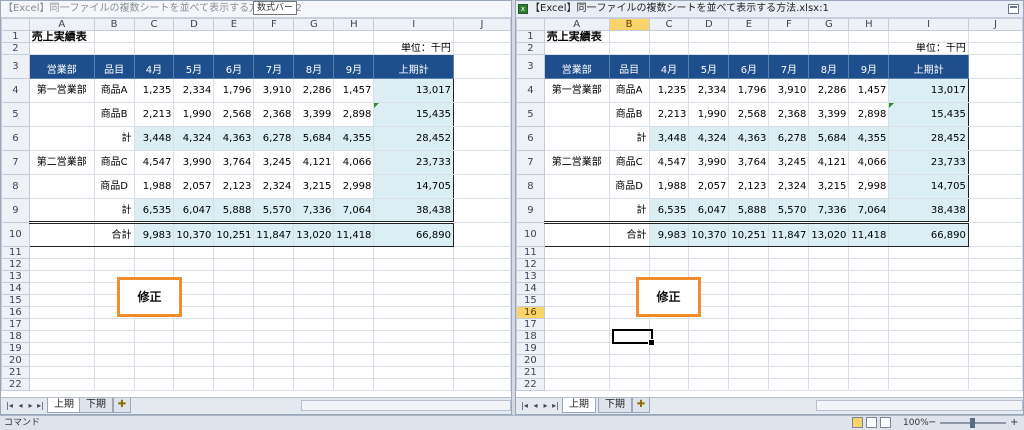  I want to click on value-cell: 1,235, so click(669, 90).